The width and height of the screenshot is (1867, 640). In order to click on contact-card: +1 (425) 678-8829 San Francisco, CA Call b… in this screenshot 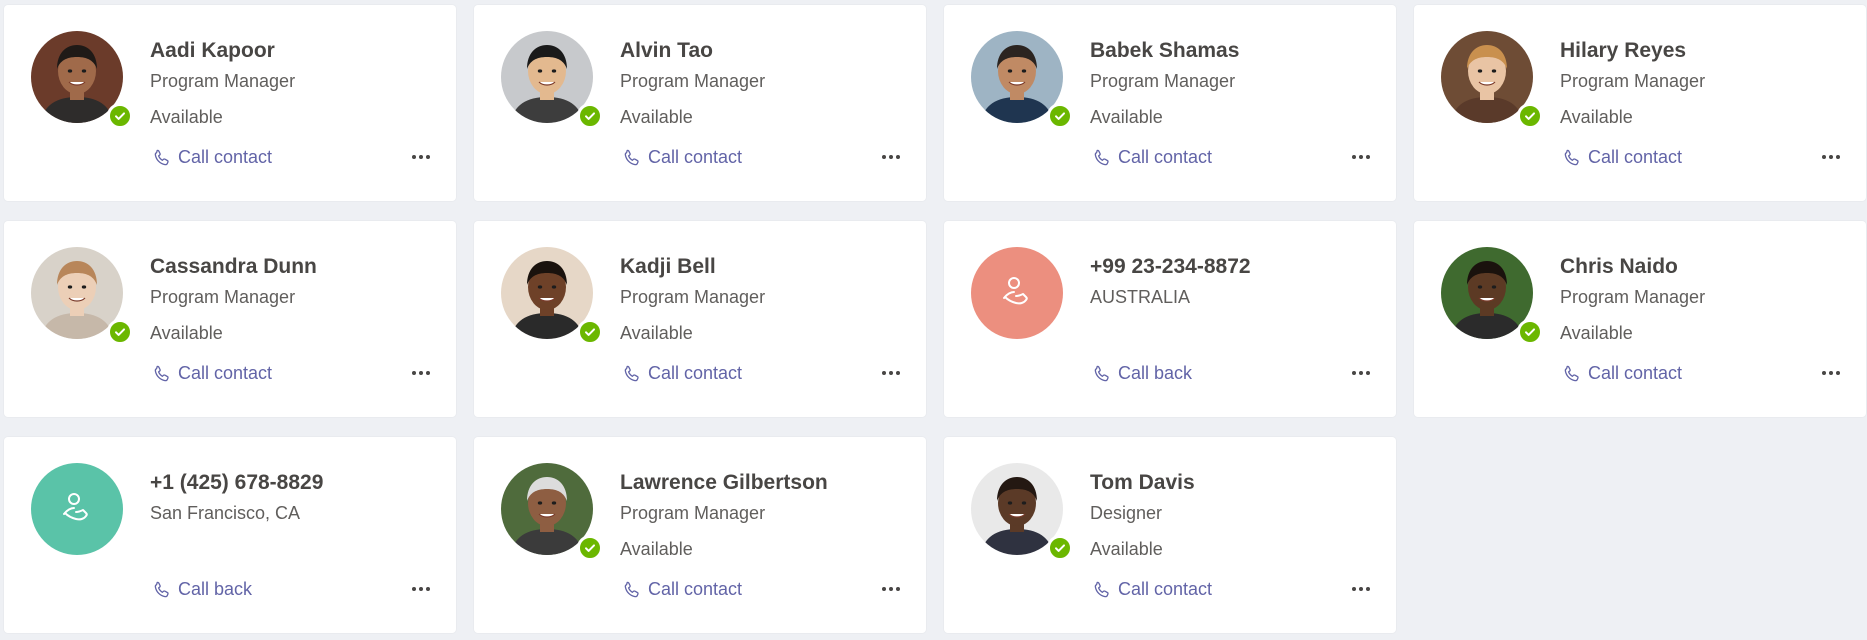, I will do `click(230, 535)`.